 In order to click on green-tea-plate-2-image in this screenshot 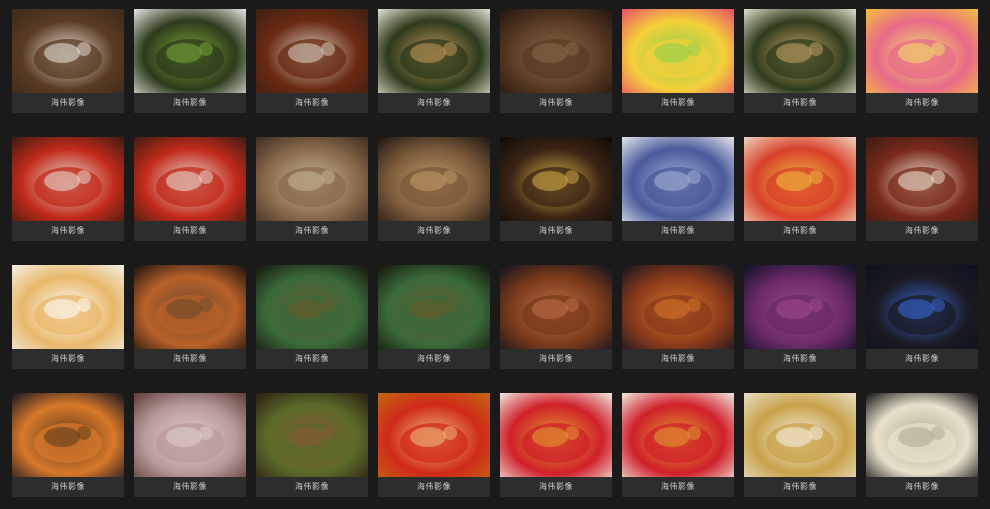, I will do `click(800, 51)`.